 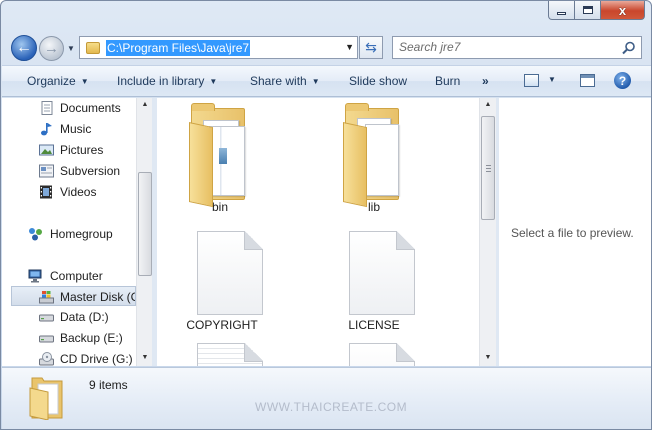 What do you see at coordinates (46, 297) in the screenshot?
I see `windows-drive-icon` at bounding box center [46, 297].